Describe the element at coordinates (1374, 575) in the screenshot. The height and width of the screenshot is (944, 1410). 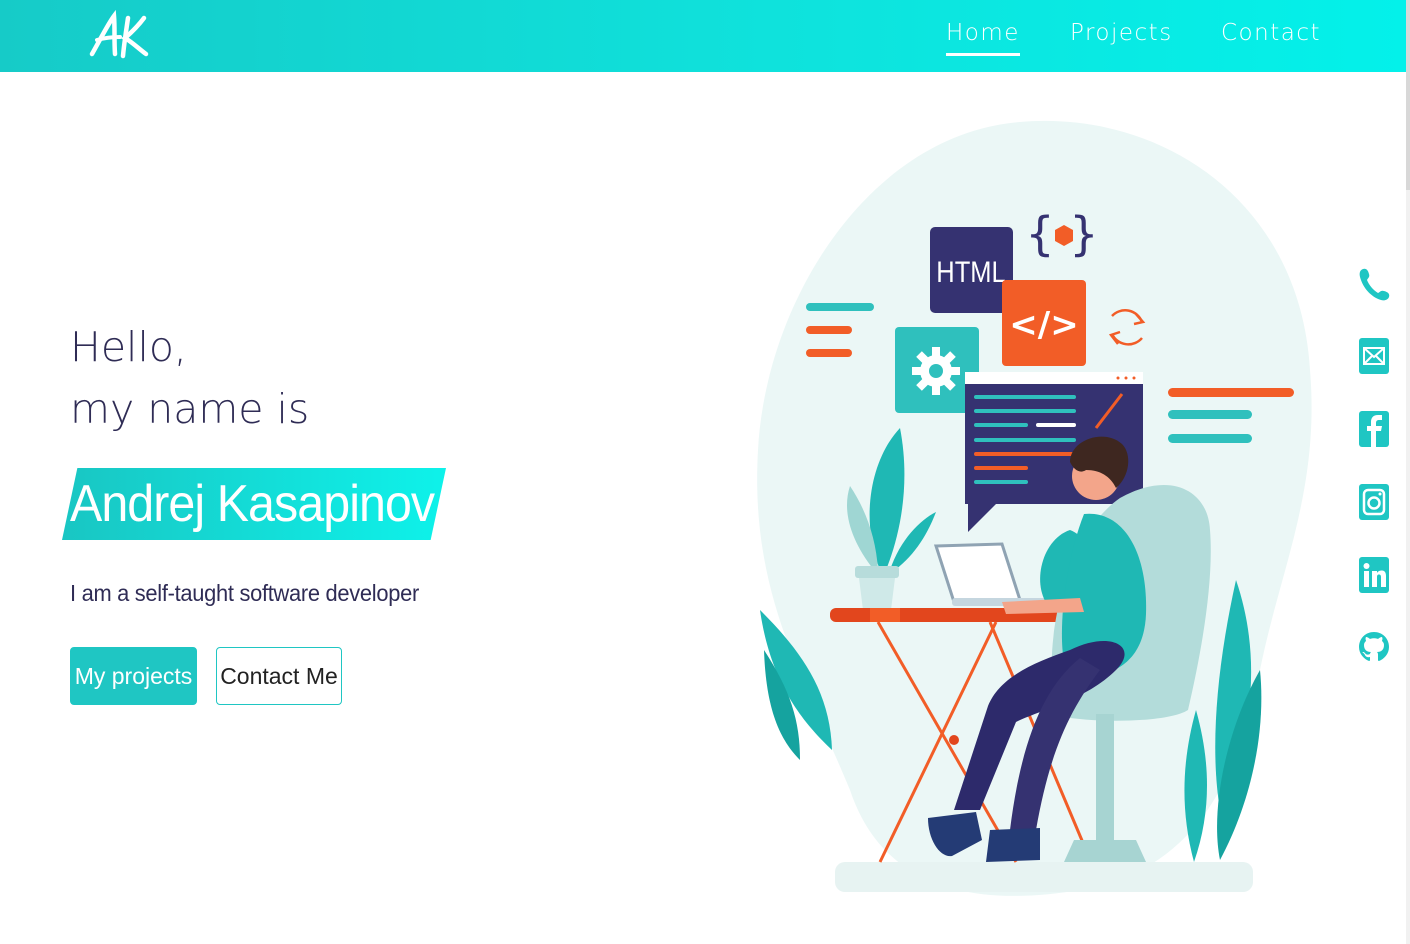
I see `linkedin-icon` at that location.